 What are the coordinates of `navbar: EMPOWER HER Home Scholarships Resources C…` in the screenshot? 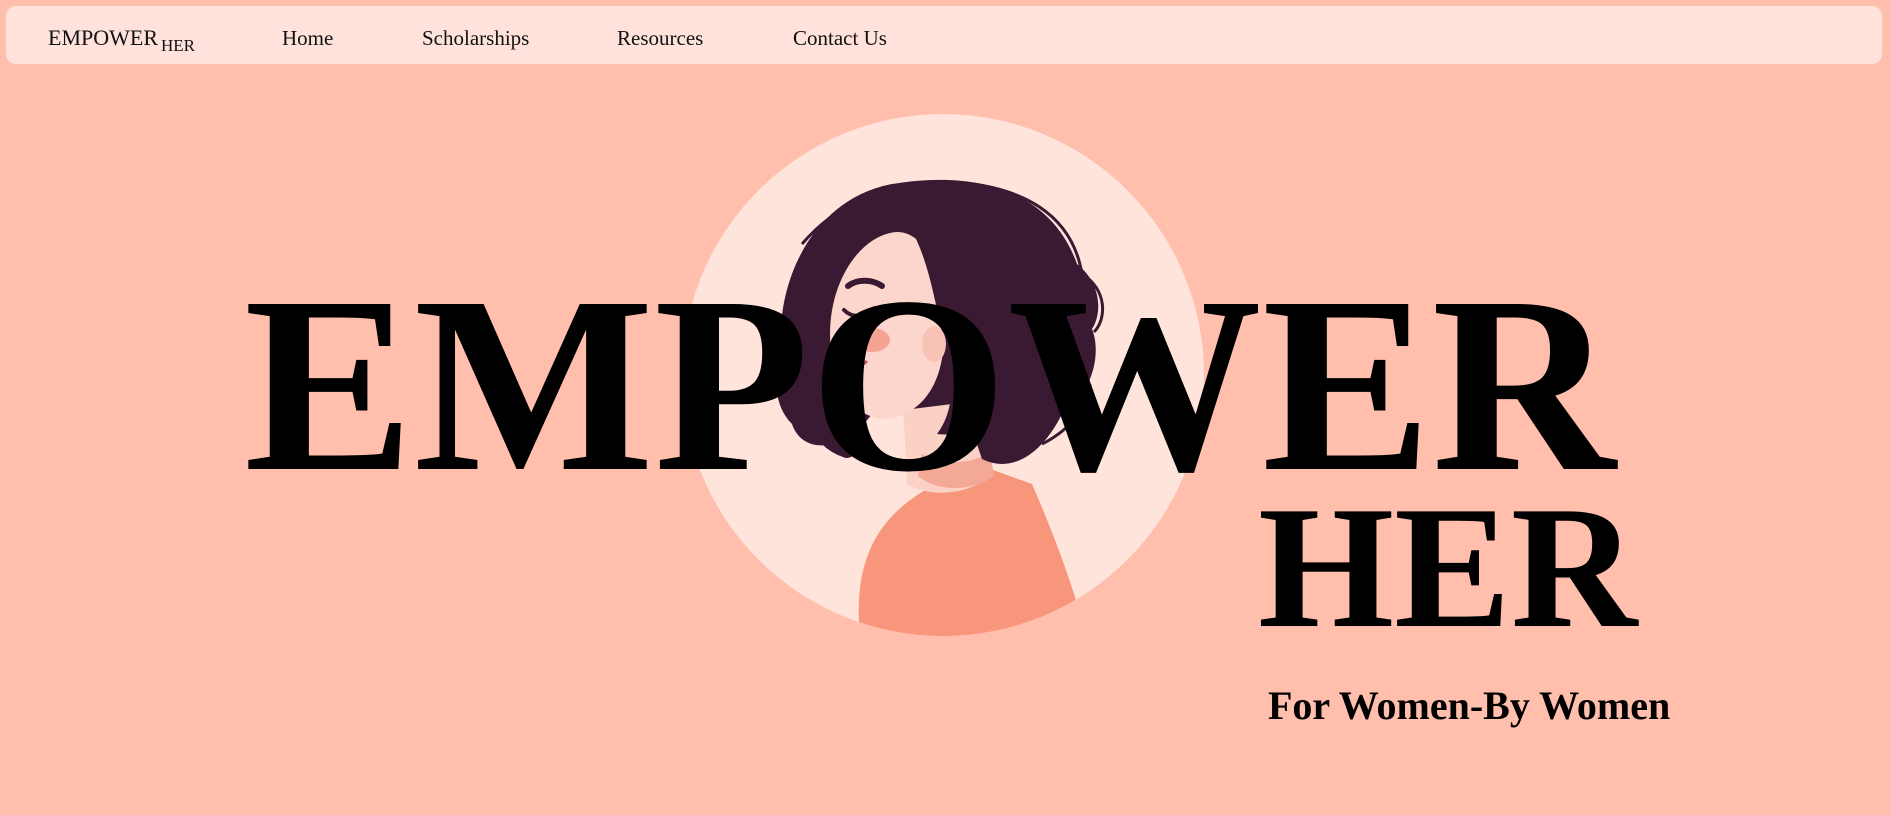 It's located at (944, 35).